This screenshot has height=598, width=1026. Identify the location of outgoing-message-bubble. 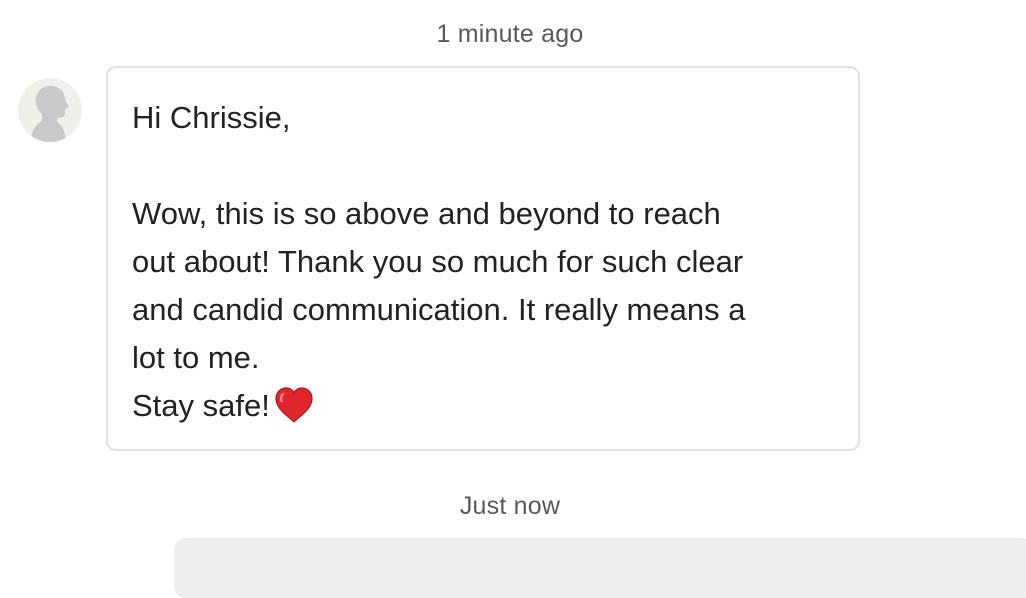
(600, 568).